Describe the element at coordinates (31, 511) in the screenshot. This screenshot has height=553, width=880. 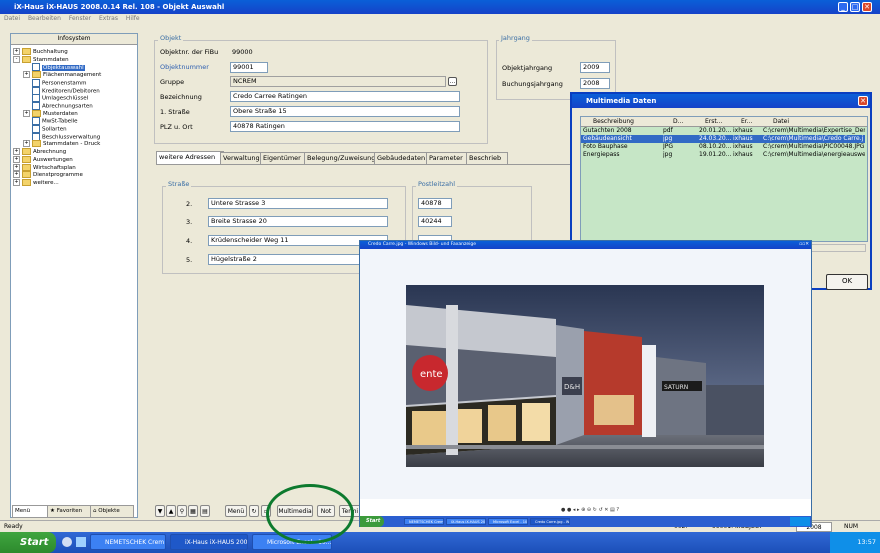
I see `tab-menu: Menü` at that location.